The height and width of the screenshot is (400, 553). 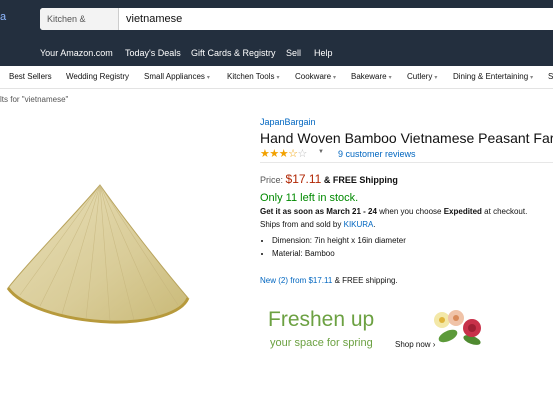 I want to click on other-offers: New (2) from $17.11 & FREE shipping., so click(x=329, y=280).